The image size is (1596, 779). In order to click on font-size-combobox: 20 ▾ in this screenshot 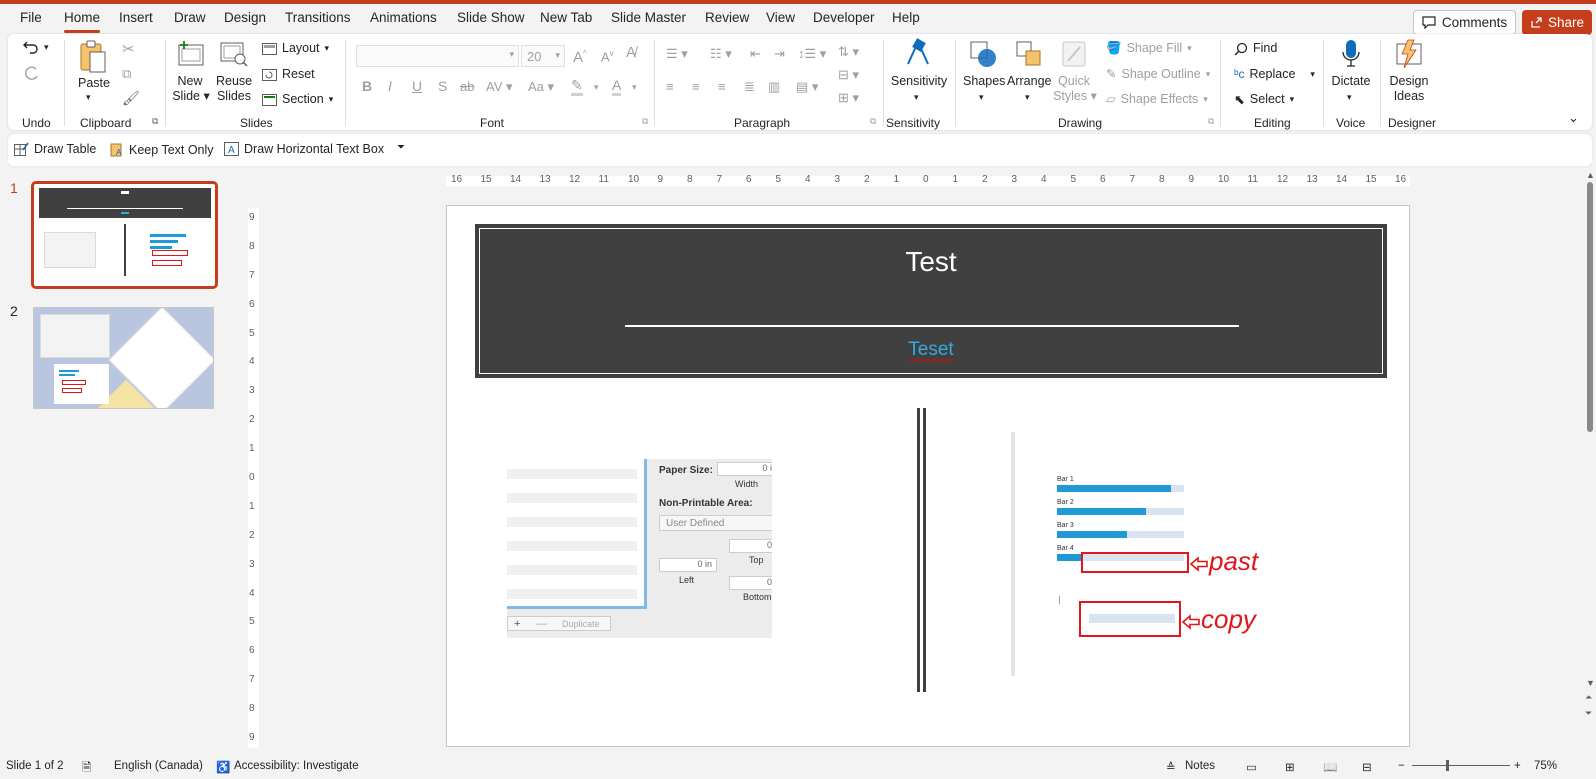, I will do `click(543, 56)`.